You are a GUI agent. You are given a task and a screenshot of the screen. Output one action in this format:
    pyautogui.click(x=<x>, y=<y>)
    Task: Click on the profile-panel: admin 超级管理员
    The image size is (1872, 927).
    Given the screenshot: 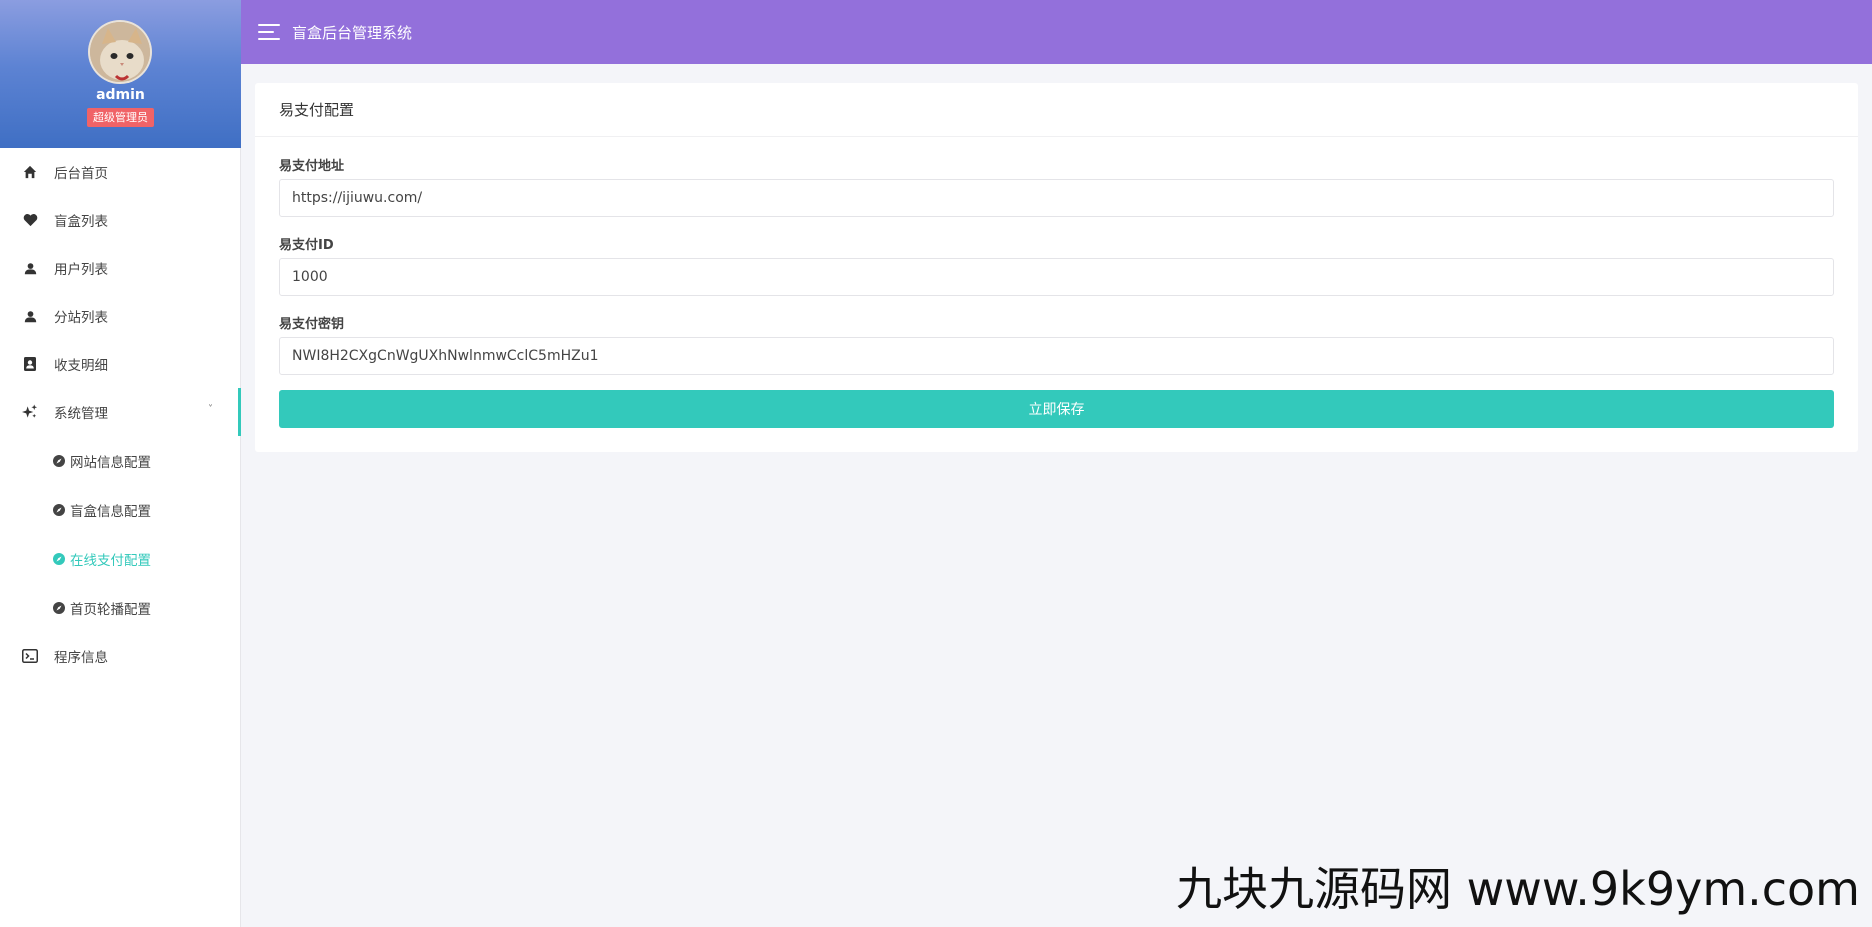 What is the action you would take?
    pyautogui.click(x=120, y=74)
    